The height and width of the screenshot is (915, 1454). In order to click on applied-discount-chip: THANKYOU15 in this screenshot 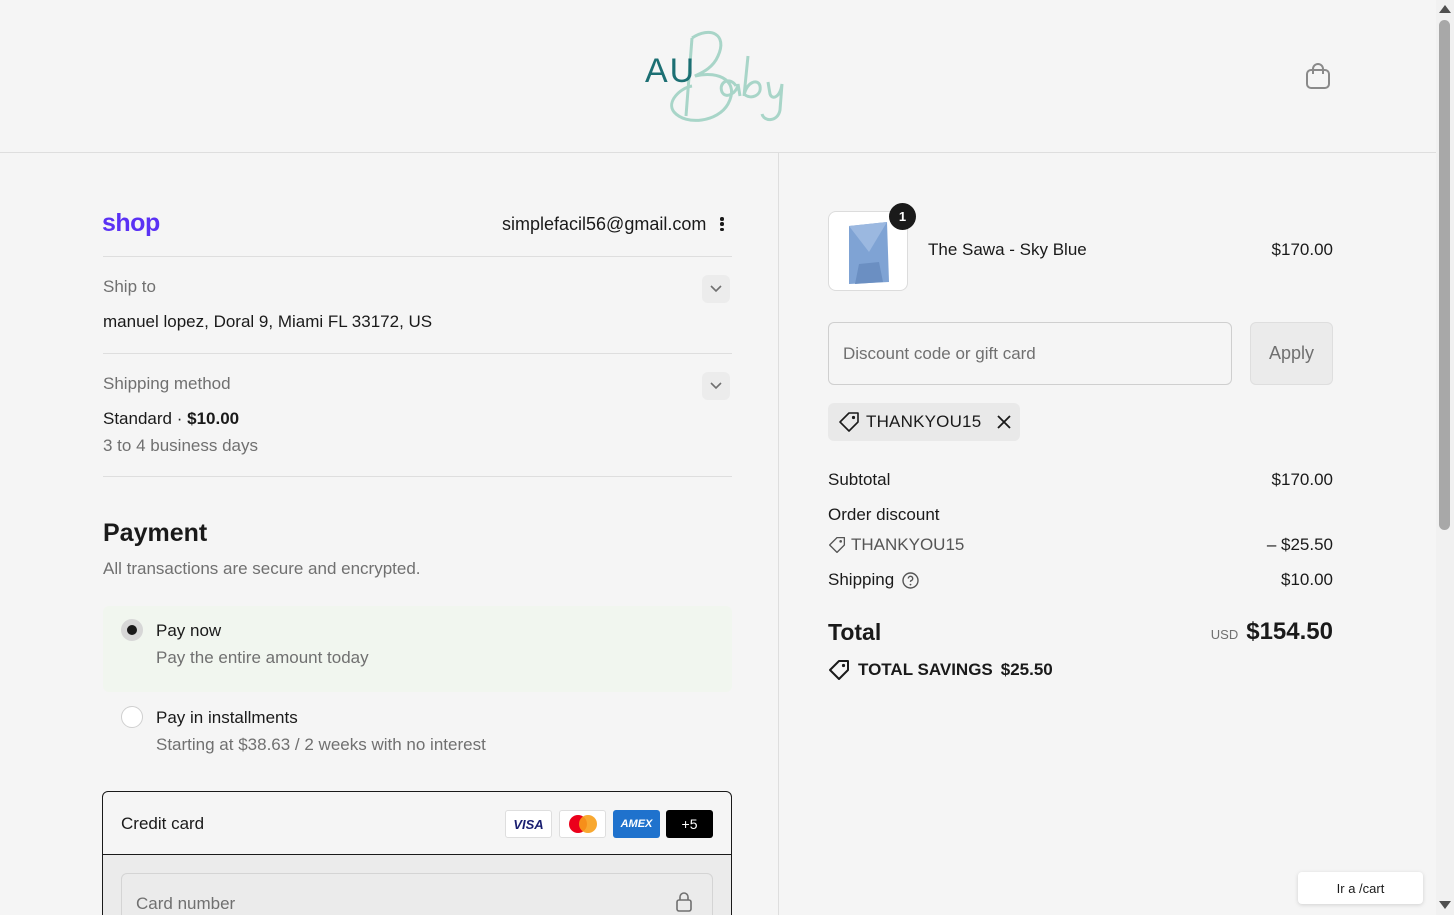, I will do `click(924, 422)`.